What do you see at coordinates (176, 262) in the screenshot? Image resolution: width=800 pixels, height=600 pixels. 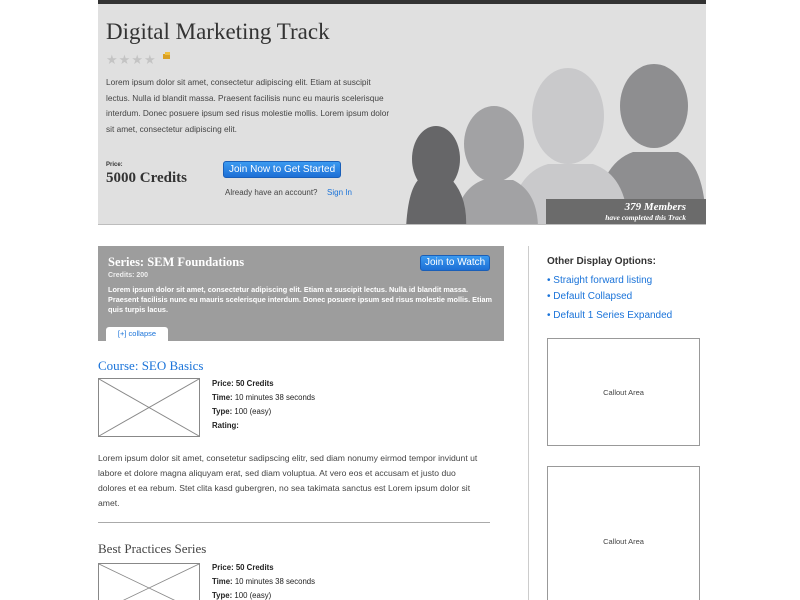 I see `series-title: Series: SEM Foundations` at bounding box center [176, 262].